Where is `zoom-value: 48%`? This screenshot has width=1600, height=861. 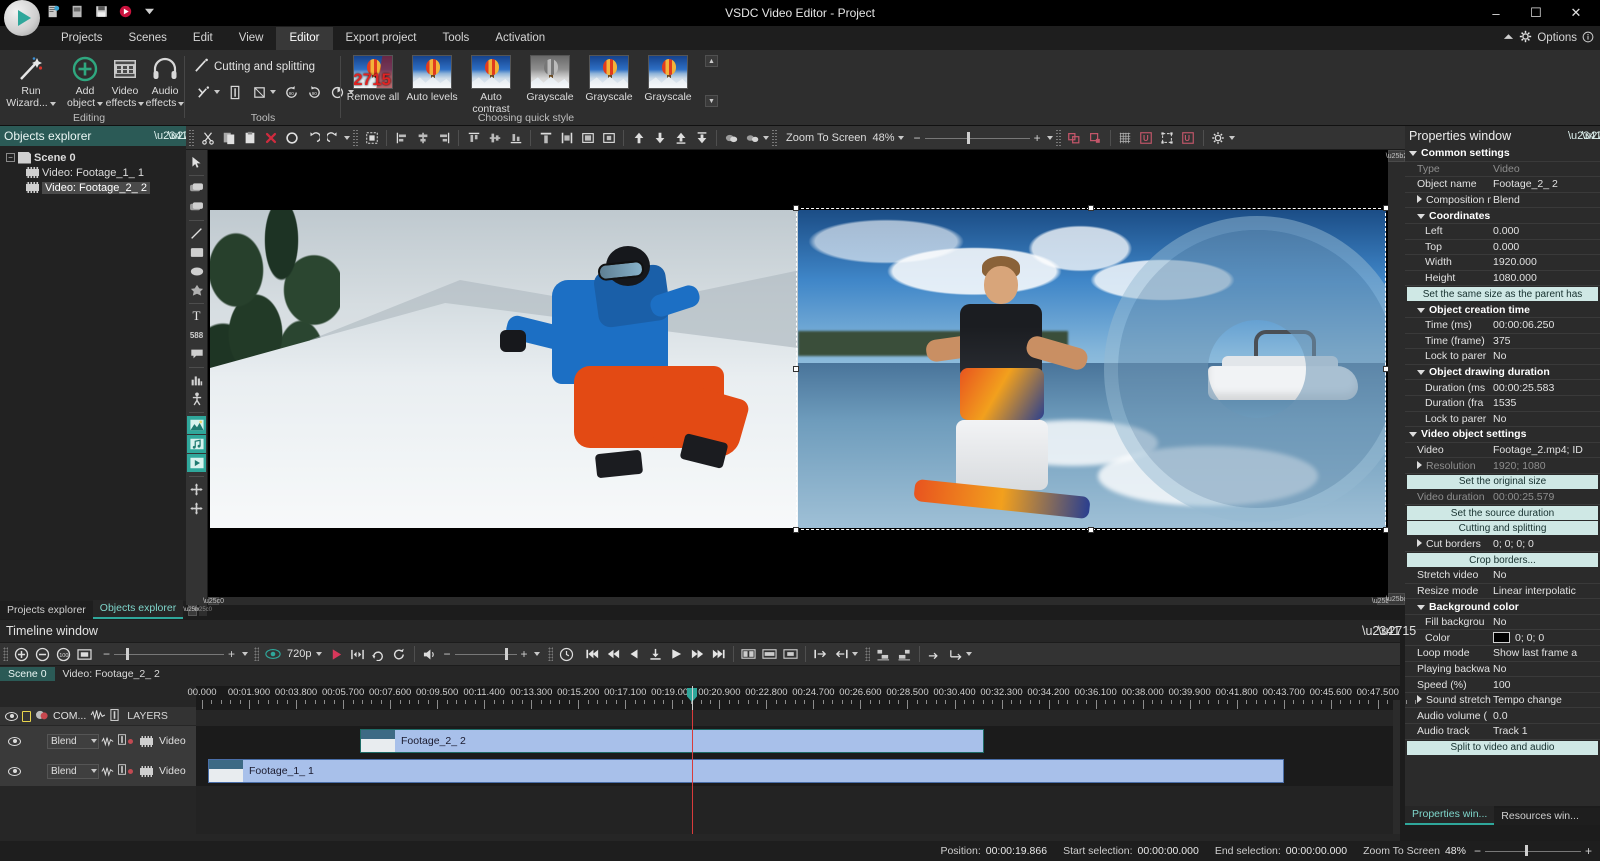
zoom-value: 48% is located at coordinates (884, 138).